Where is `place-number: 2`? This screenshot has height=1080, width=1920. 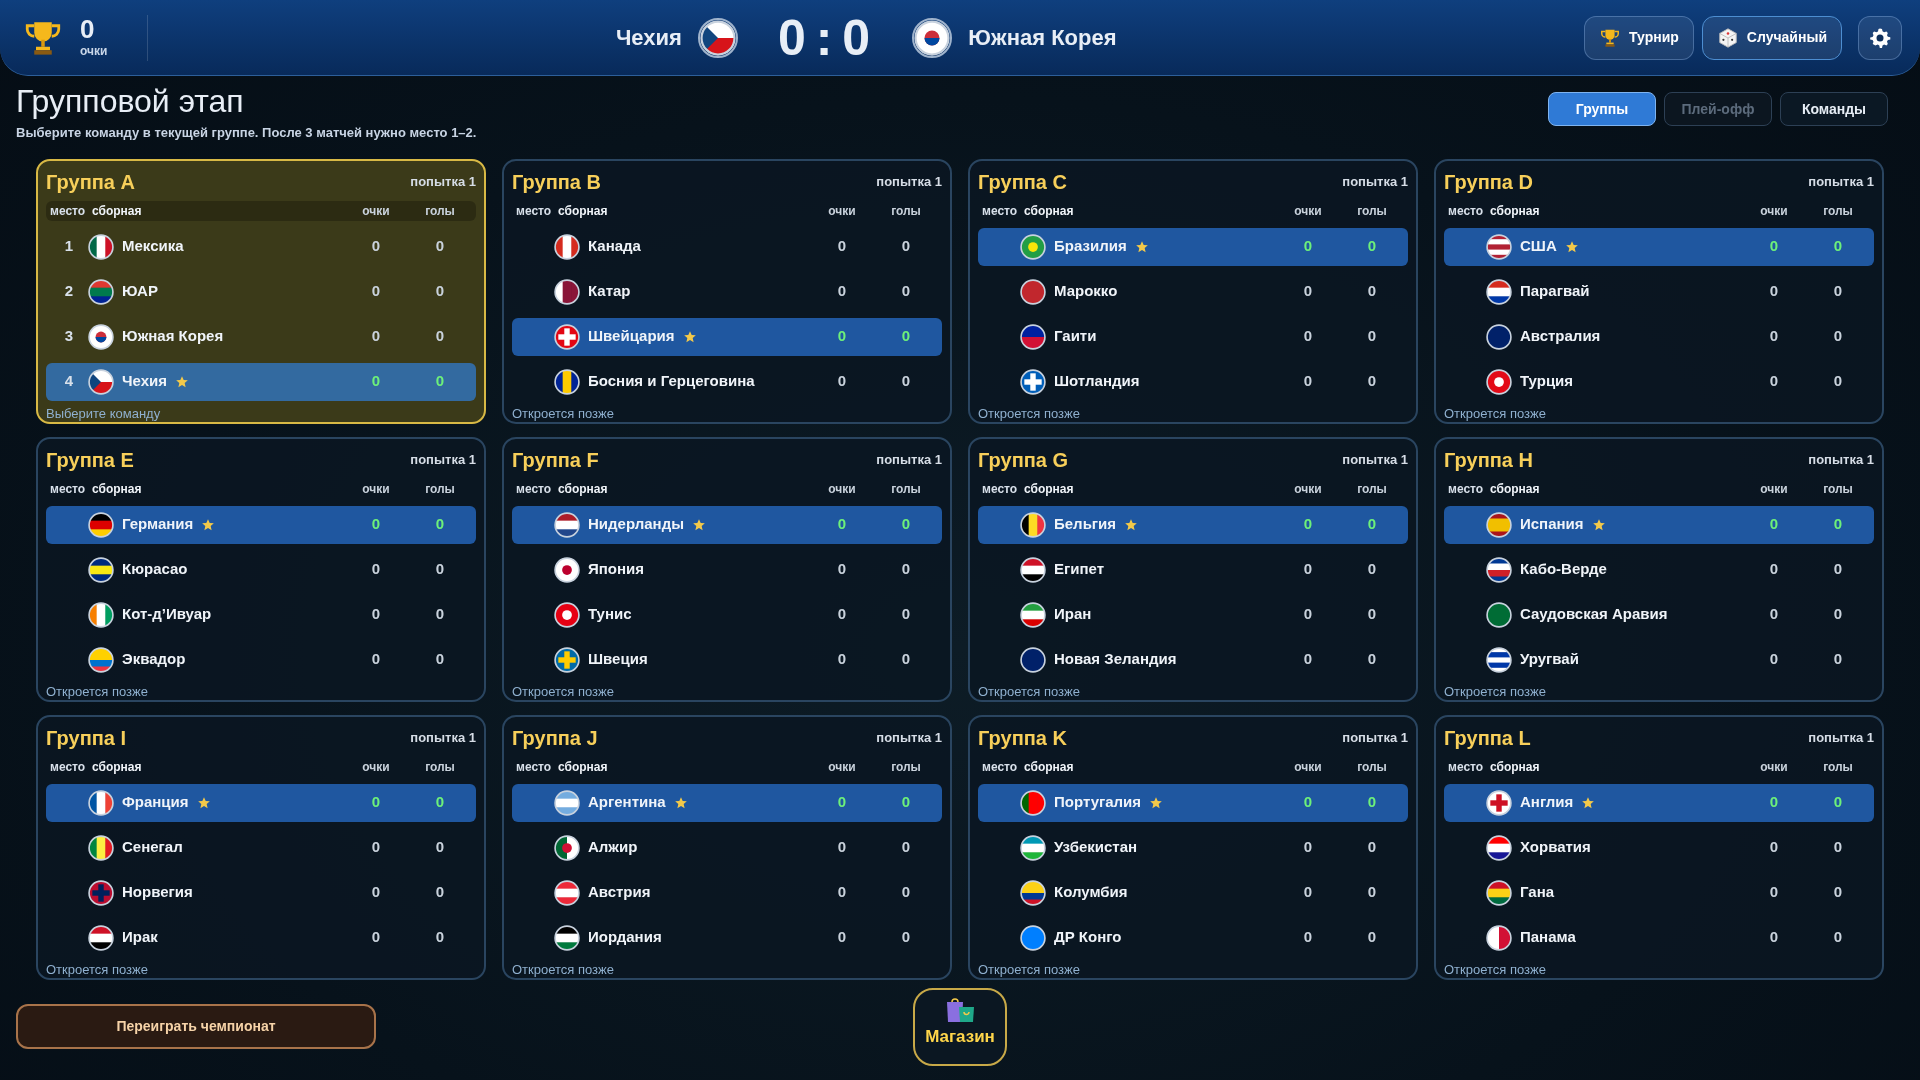
place-number: 2 is located at coordinates (69, 291).